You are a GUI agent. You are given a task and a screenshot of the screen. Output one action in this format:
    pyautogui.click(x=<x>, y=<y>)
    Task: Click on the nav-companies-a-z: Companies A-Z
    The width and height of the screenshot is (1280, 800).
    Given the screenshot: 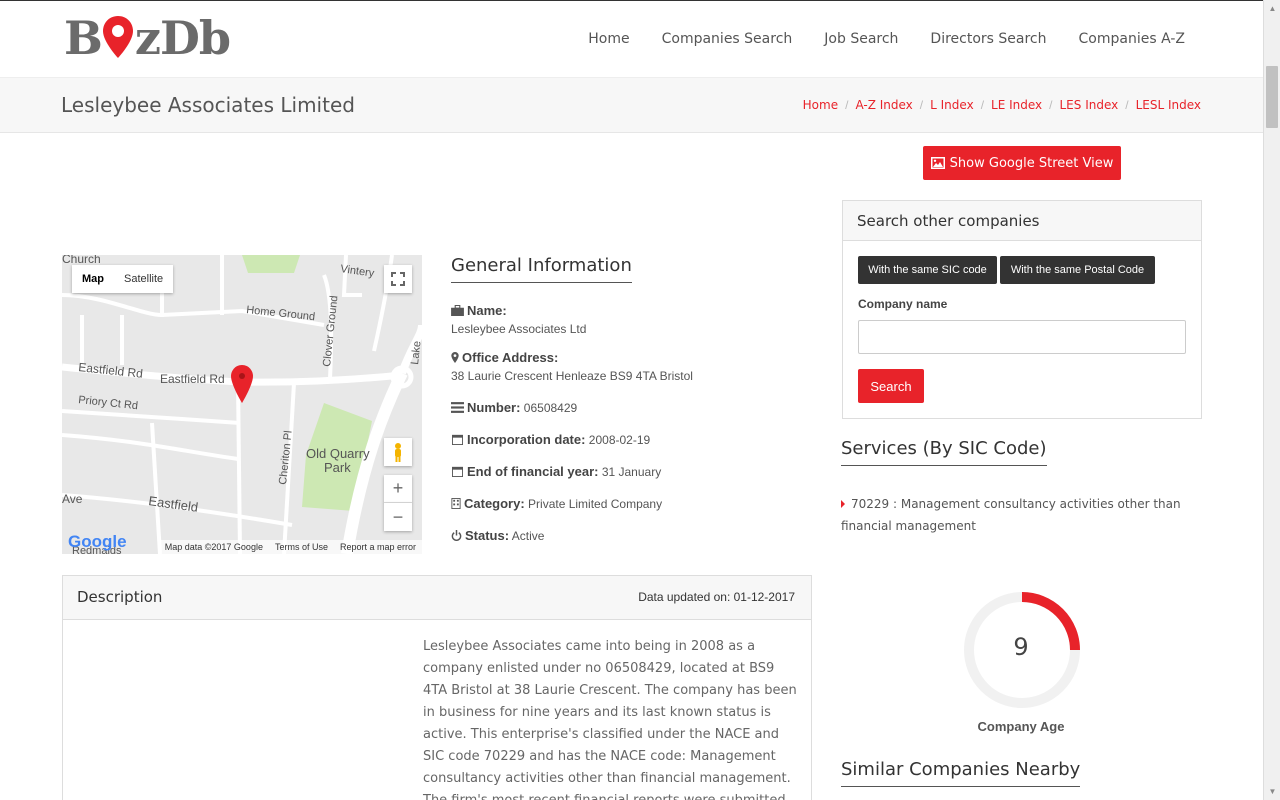 What is the action you would take?
    pyautogui.click(x=1132, y=39)
    